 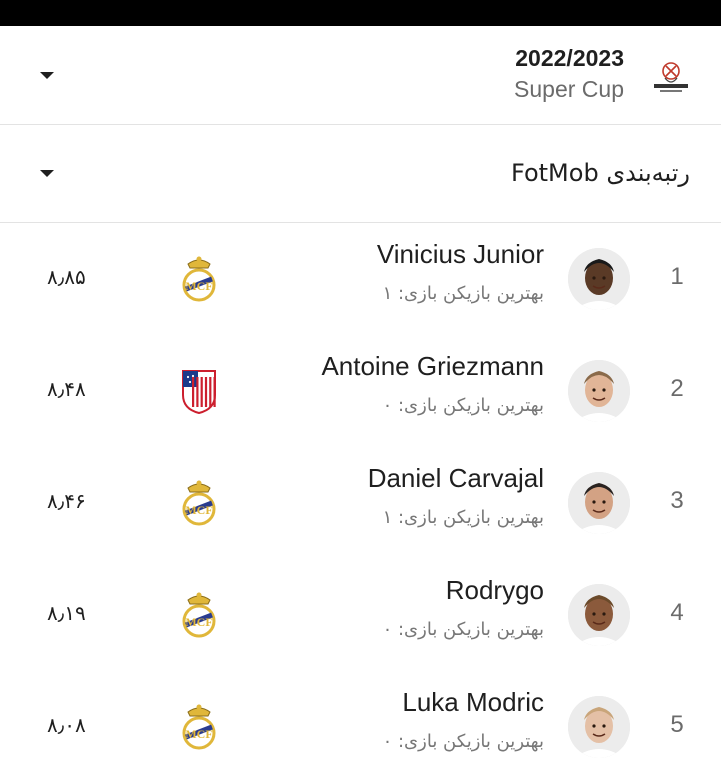 What do you see at coordinates (569, 74) in the screenshot?
I see `season-info: 2022/2023 Super Cup` at bounding box center [569, 74].